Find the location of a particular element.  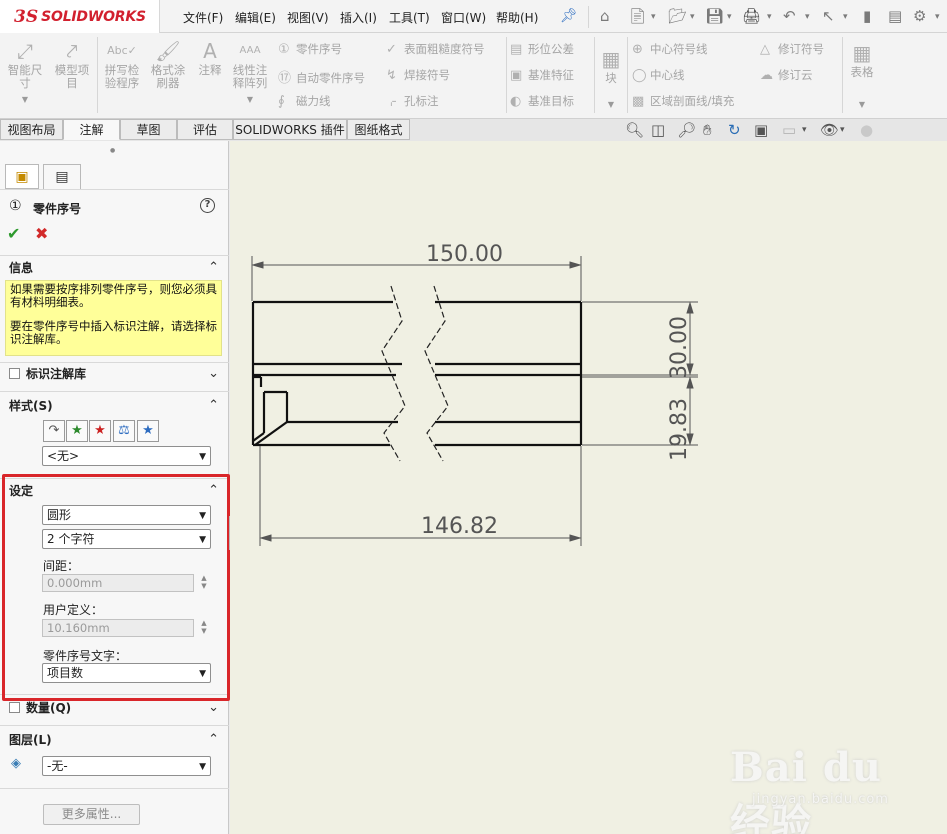

note-button: A 注释 is located at coordinates (210, 58).